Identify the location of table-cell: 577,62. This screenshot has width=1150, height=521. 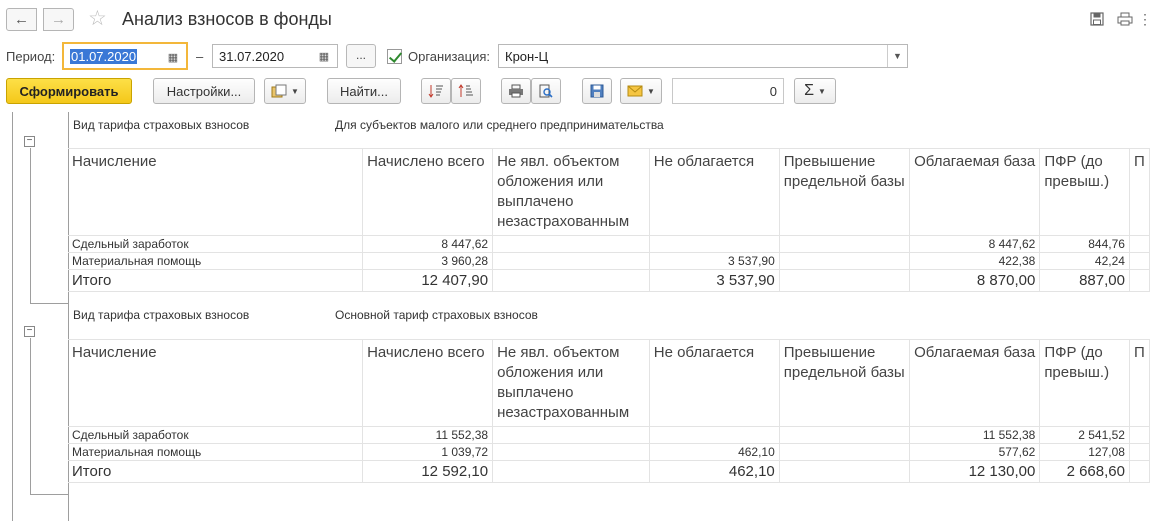
(975, 452).